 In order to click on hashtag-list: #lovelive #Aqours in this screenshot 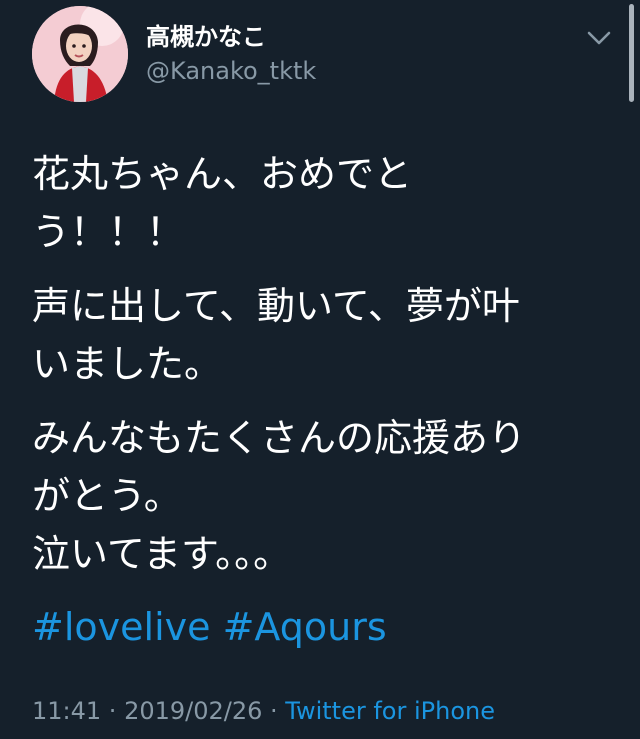, I will do `click(209, 627)`.